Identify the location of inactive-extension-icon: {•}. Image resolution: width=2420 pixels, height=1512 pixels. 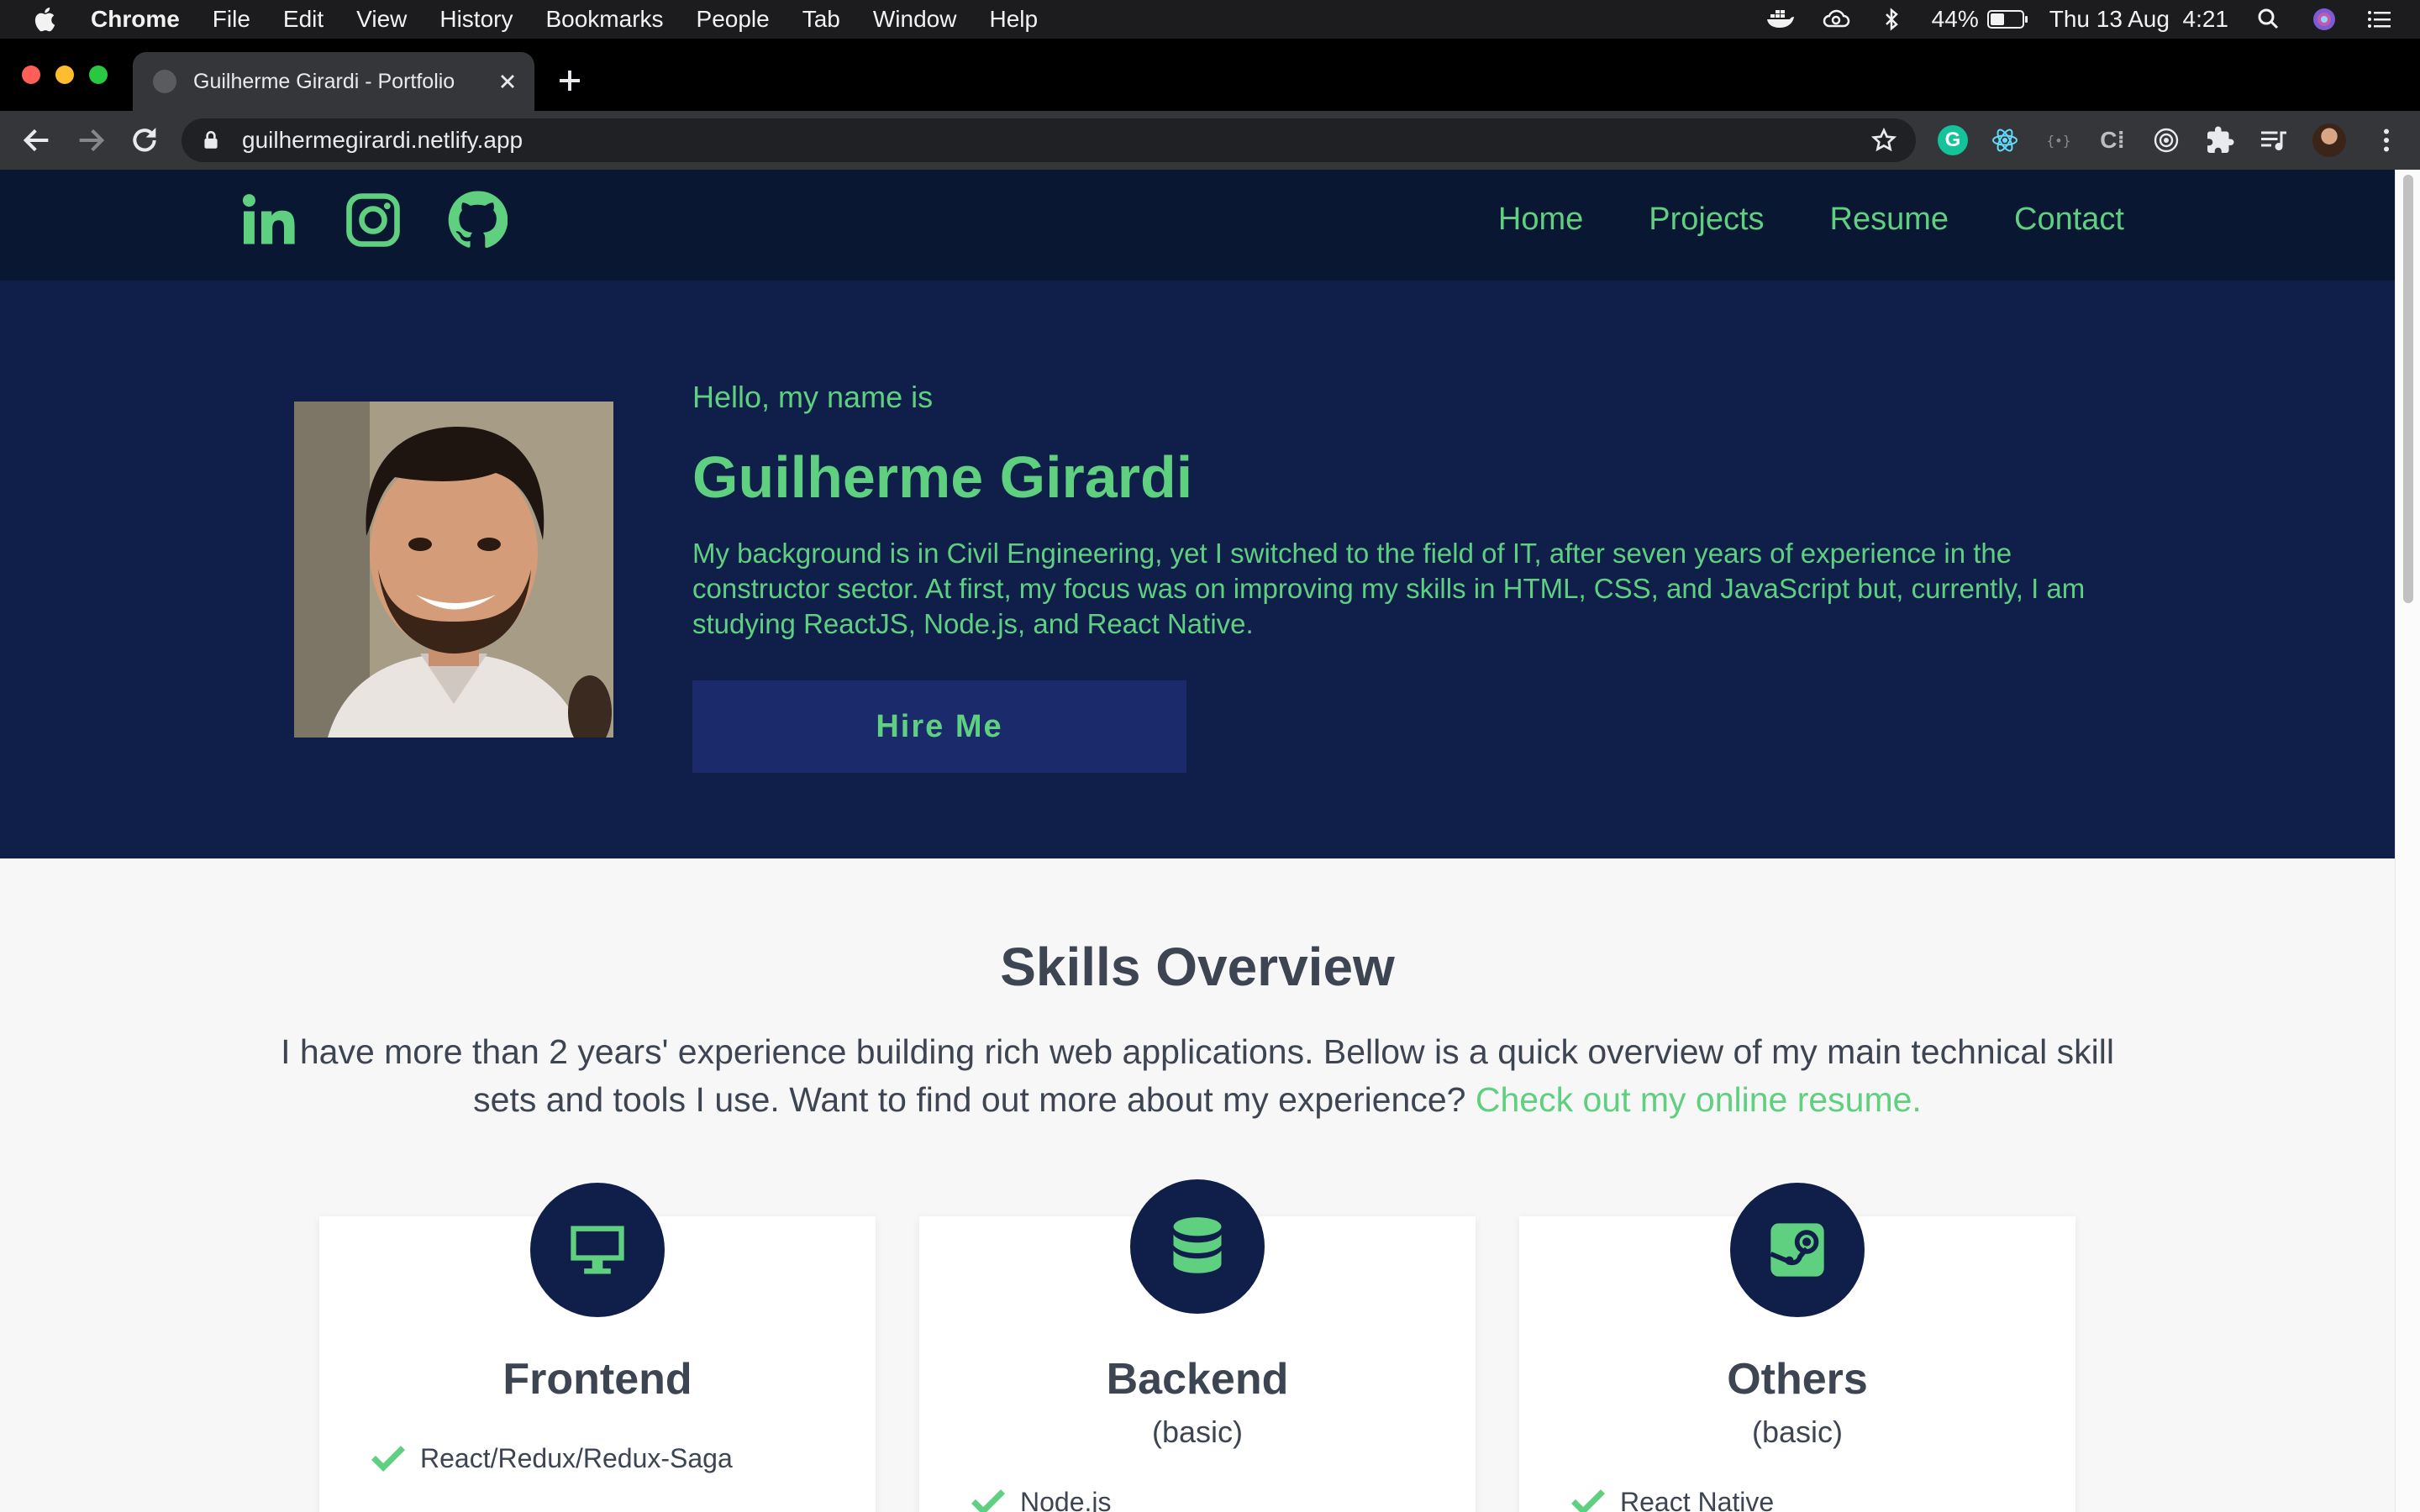
(2059, 140).